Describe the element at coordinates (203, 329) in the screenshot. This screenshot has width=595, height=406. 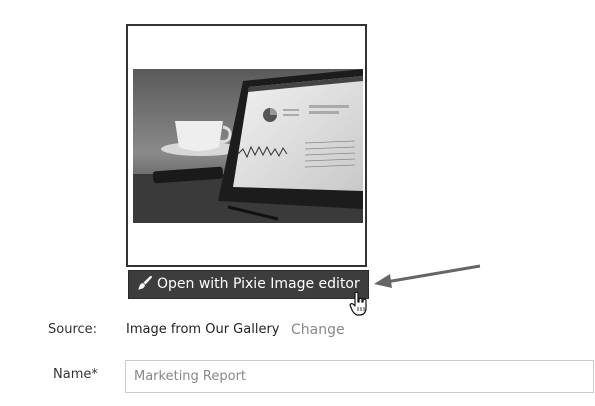
I see `source-value: Image from Our Gallery` at that location.